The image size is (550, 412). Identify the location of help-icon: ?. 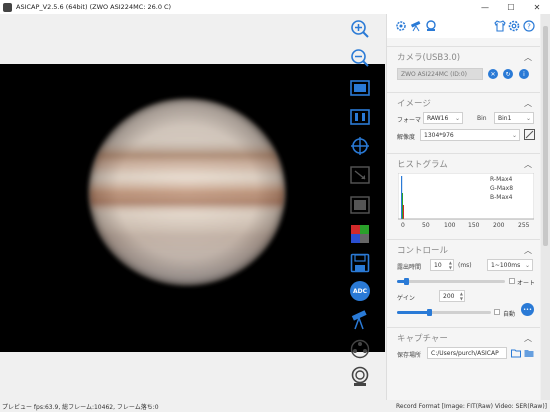
(529, 27).